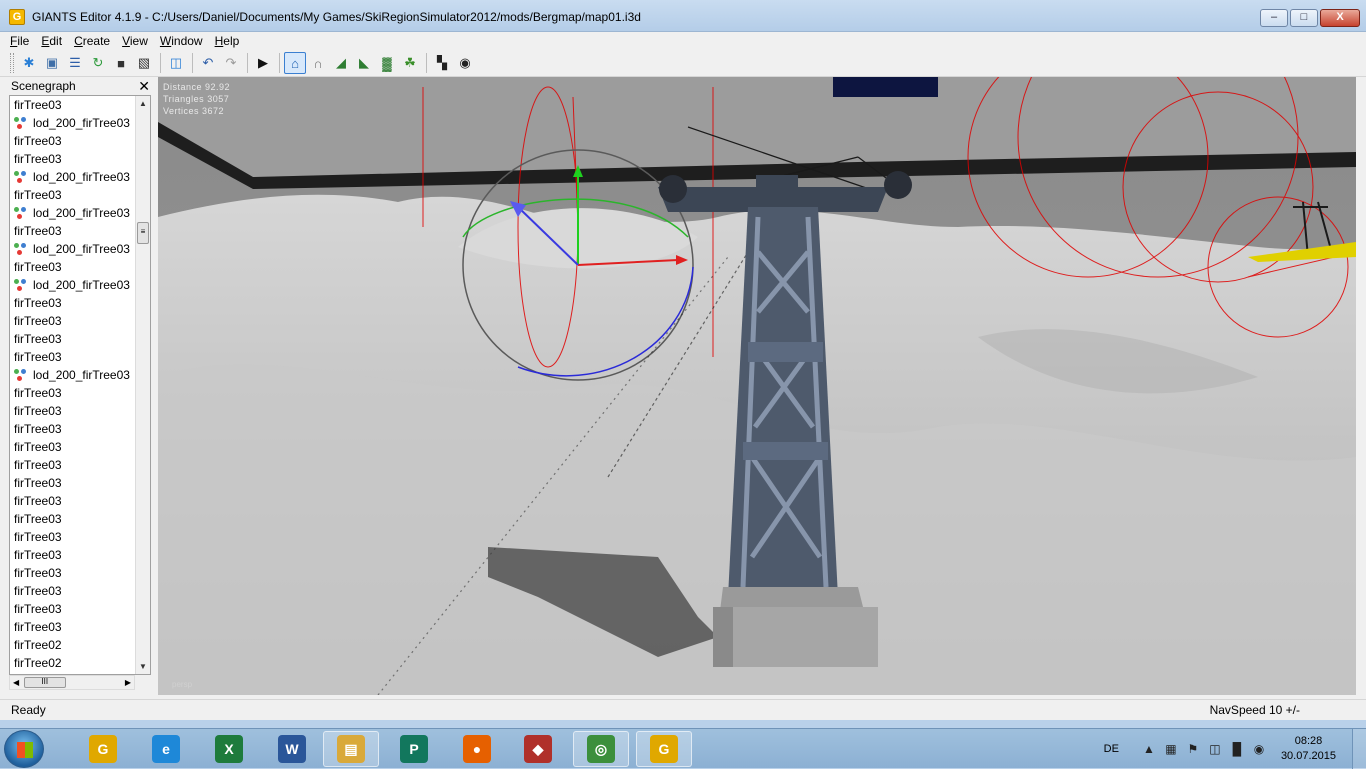 This screenshot has height=769, width=1366. I want to click on toolbar-grip, so click(12, 63).